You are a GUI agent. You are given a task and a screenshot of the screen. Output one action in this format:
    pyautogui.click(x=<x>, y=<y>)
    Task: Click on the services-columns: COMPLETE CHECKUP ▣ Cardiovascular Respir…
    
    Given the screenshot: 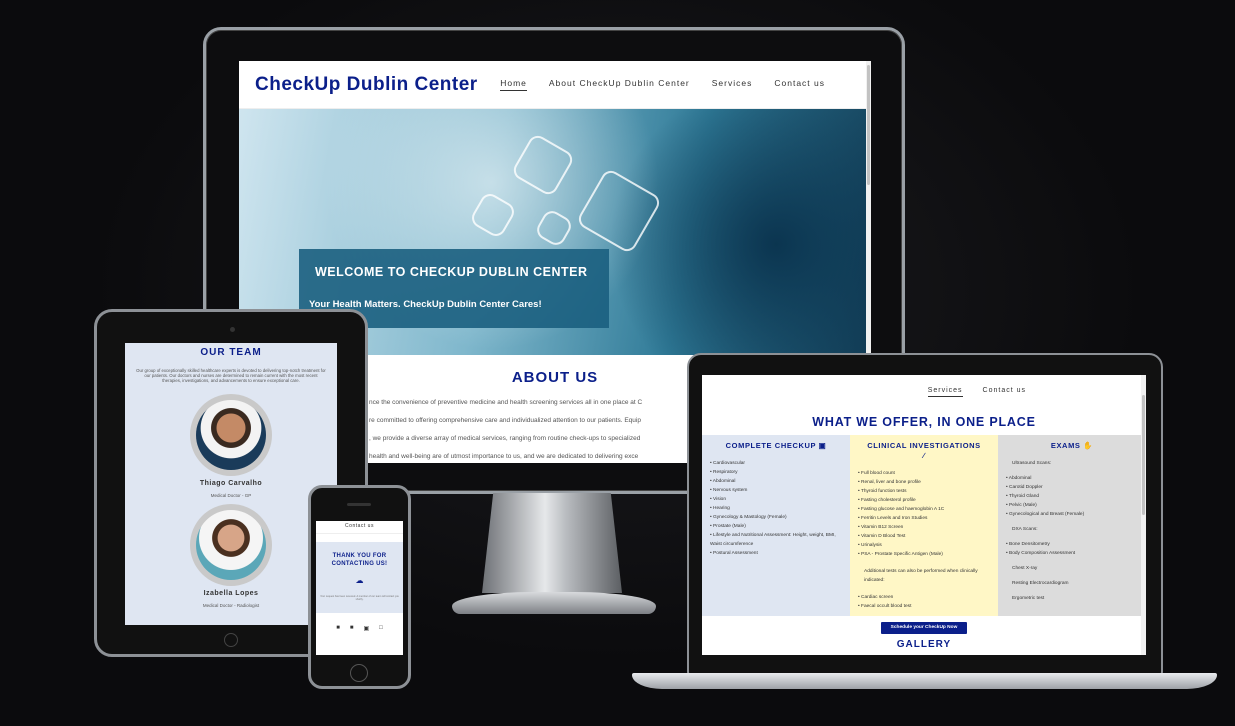 What is the action you would take?
    pyautogui.click(x=924, y=525)
    